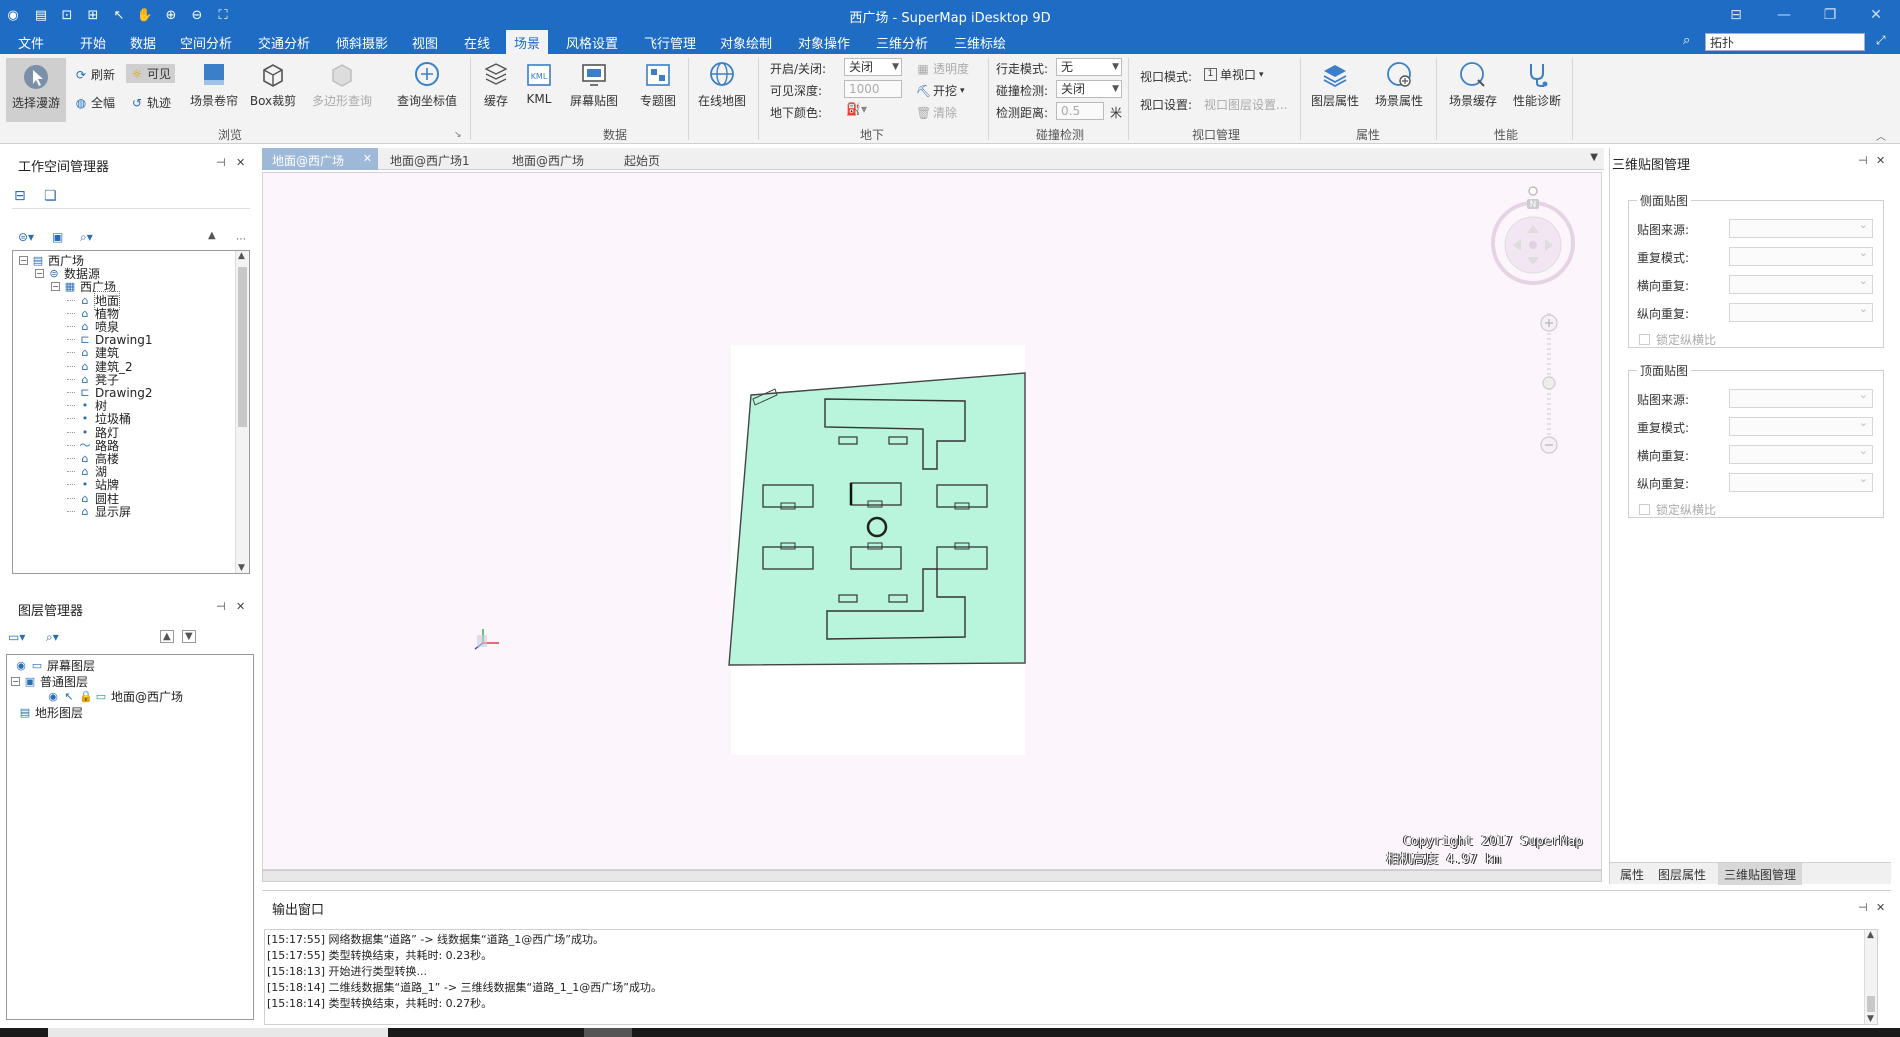 The image size is (1900, 1037). What do you see at coordinates (458, 135) in the screenshot?
I see `browse-dialog-launcher-icon: ↘` at bounding box center [458, 135].